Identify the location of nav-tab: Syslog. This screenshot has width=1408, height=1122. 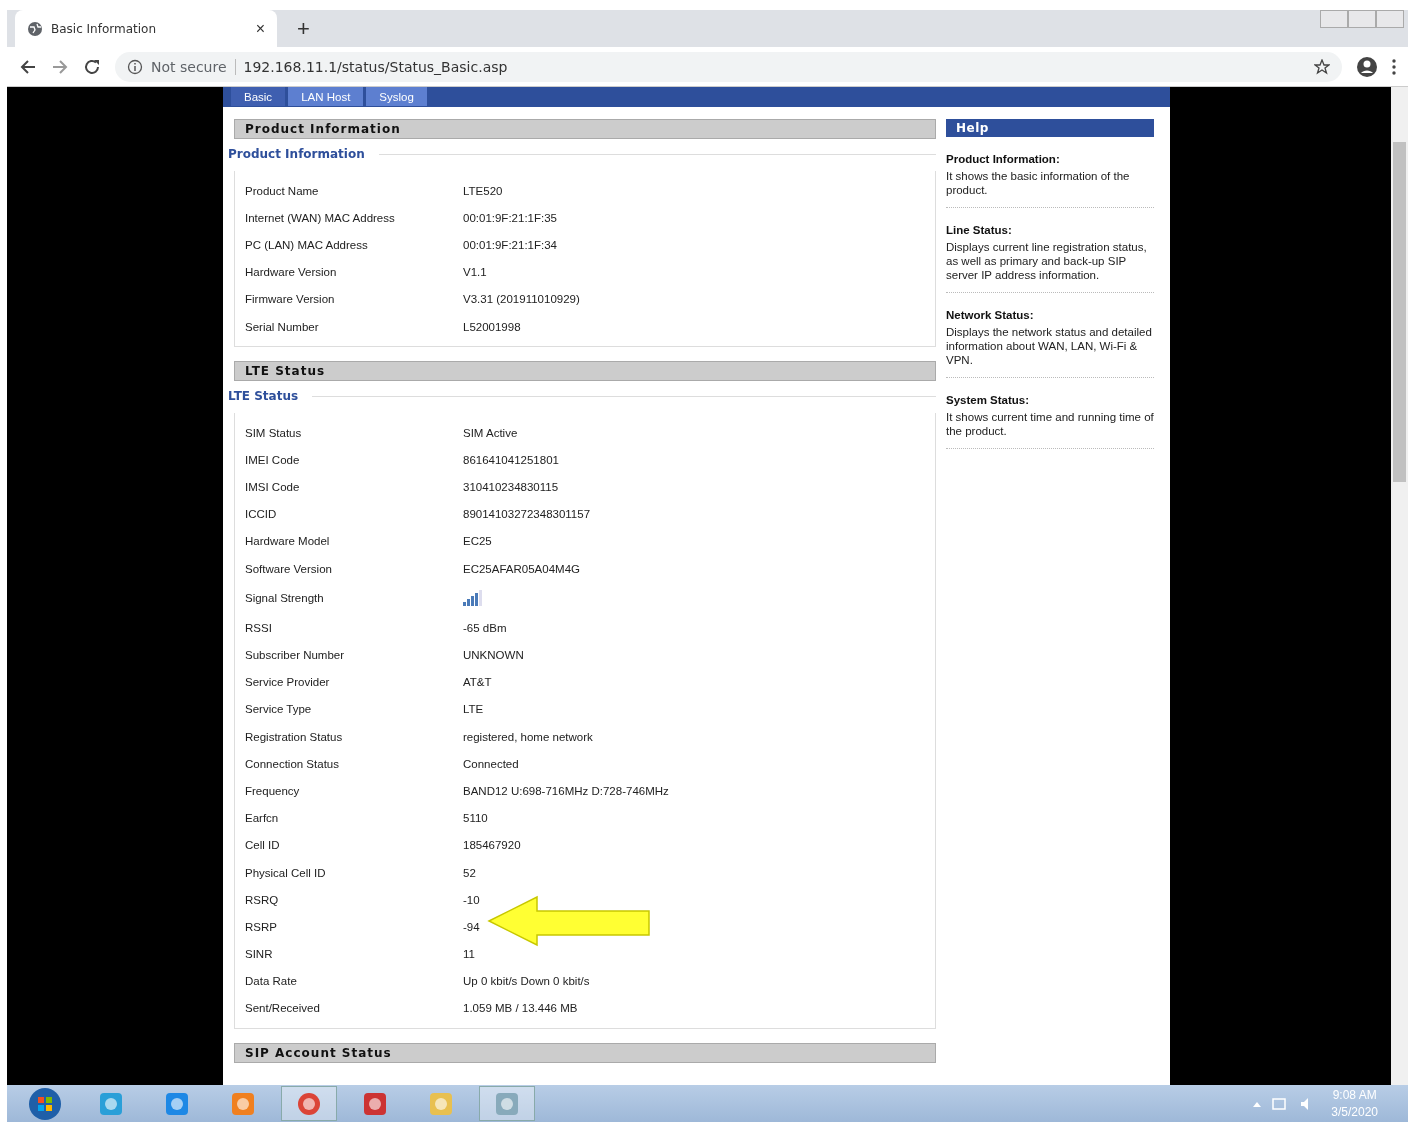
(396, 96).